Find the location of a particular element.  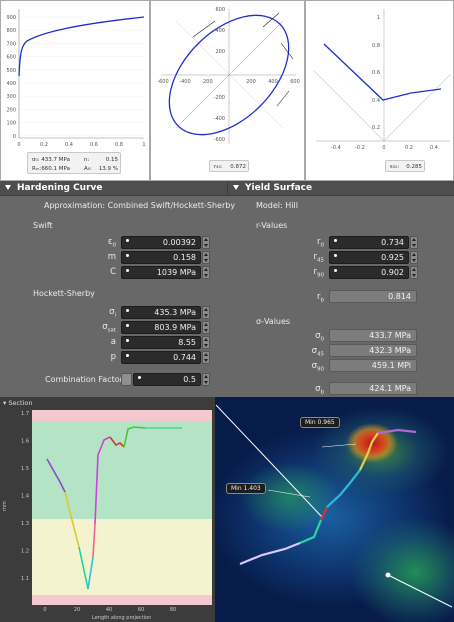

combination-factor-spinner is located at coordinates (206, 379).